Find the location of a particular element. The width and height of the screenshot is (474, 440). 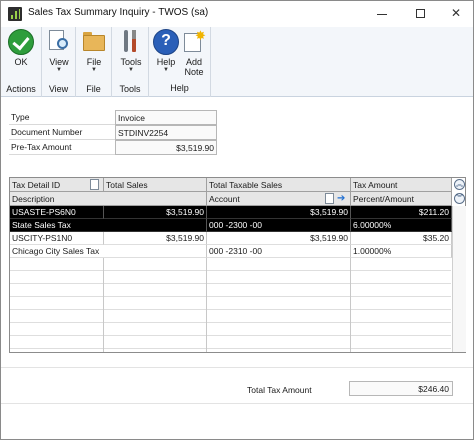

pre-tax-amount-field: $3,519.90 is located at coordinates (166, 147).